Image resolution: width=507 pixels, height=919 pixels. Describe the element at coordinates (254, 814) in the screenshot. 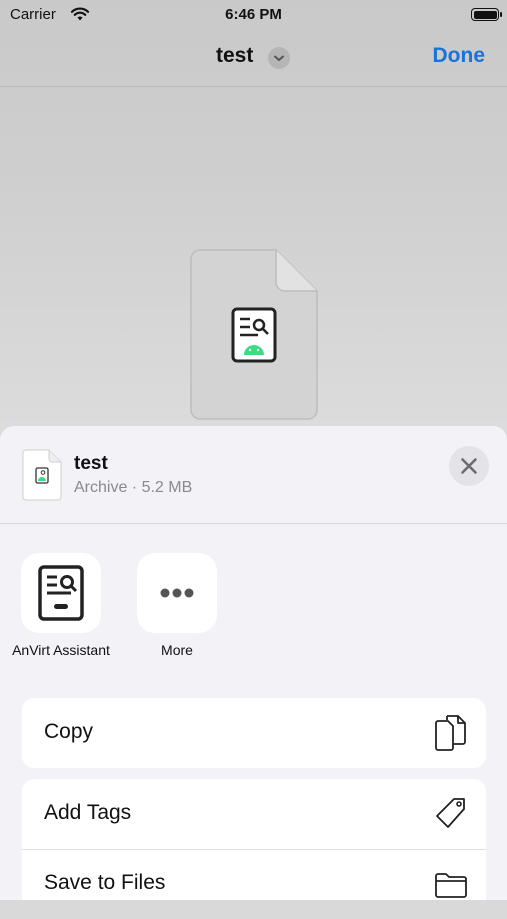

I see `action-add-tags: Add Tags` at that location.